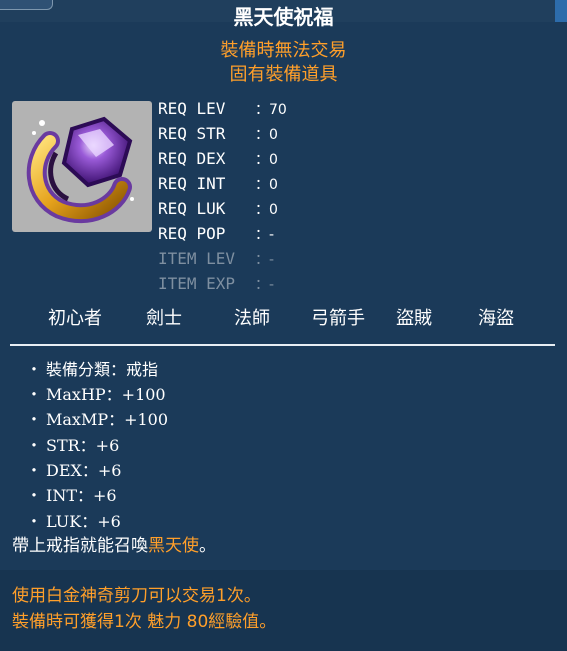  What do you see at coordinates (282, 345) in the screenshot?
I see `section-divider` at bounding box center [282, 345].